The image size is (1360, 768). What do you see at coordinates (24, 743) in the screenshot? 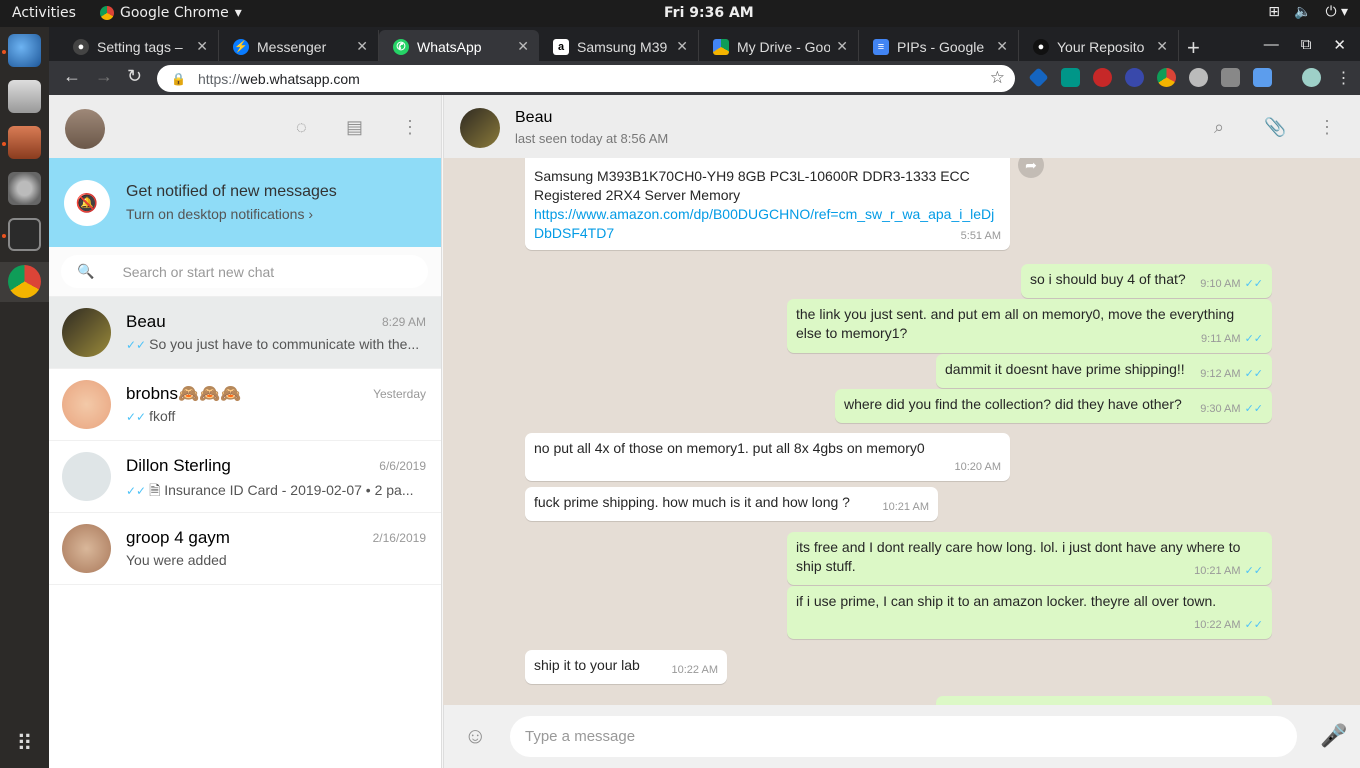
I see `app-grid-icon: ⠿` at bounding box center [24, 743].